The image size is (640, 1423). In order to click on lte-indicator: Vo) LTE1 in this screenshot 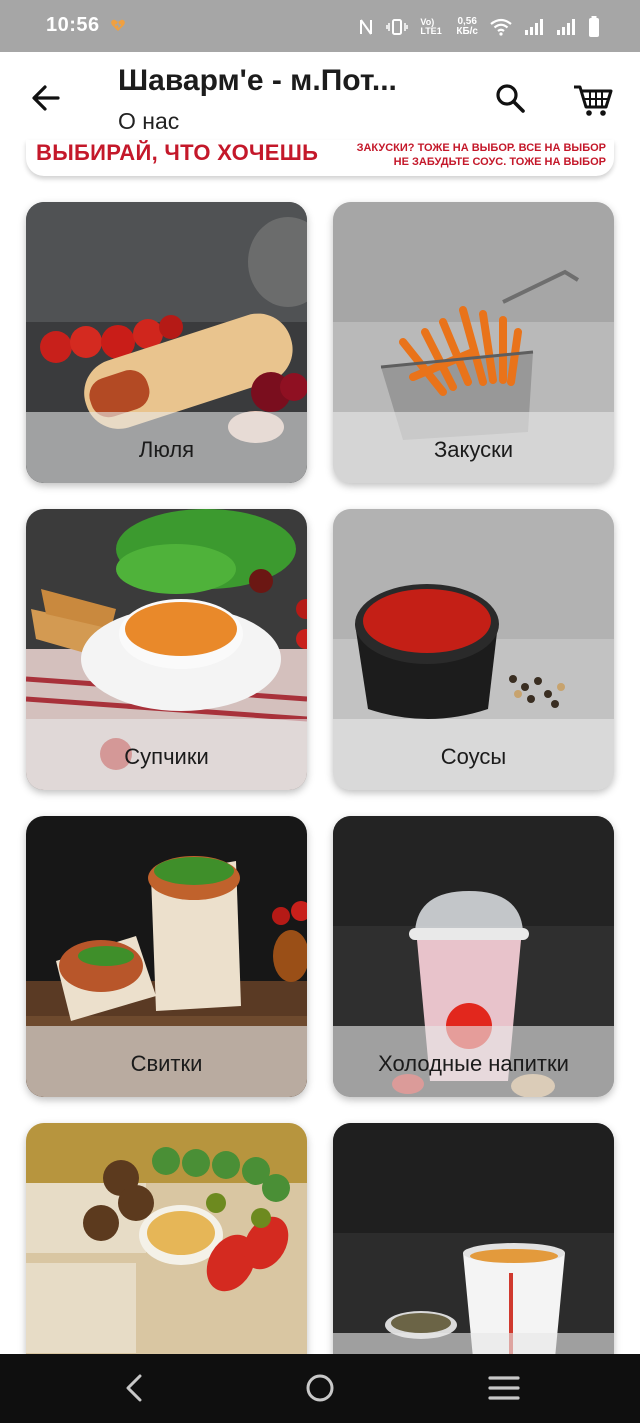, I will do `click(431, 26)`.